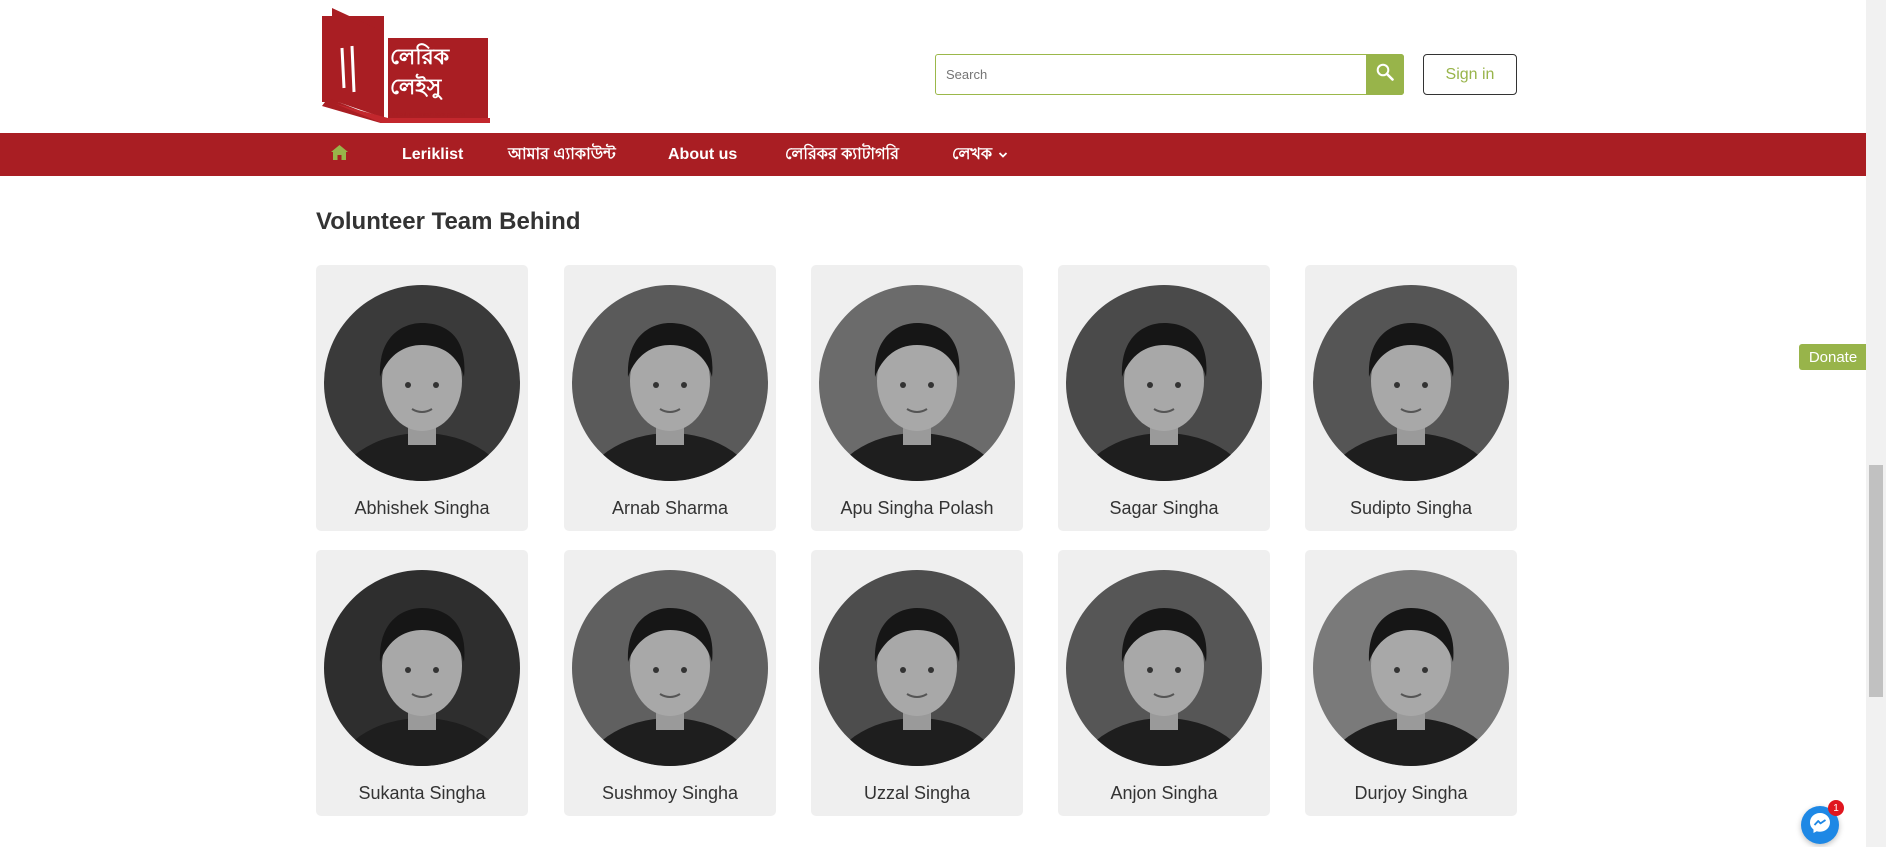 The image size is (1886, 847). I want to click on team-member-card: Durjoy Singha, so click(1411, 683).